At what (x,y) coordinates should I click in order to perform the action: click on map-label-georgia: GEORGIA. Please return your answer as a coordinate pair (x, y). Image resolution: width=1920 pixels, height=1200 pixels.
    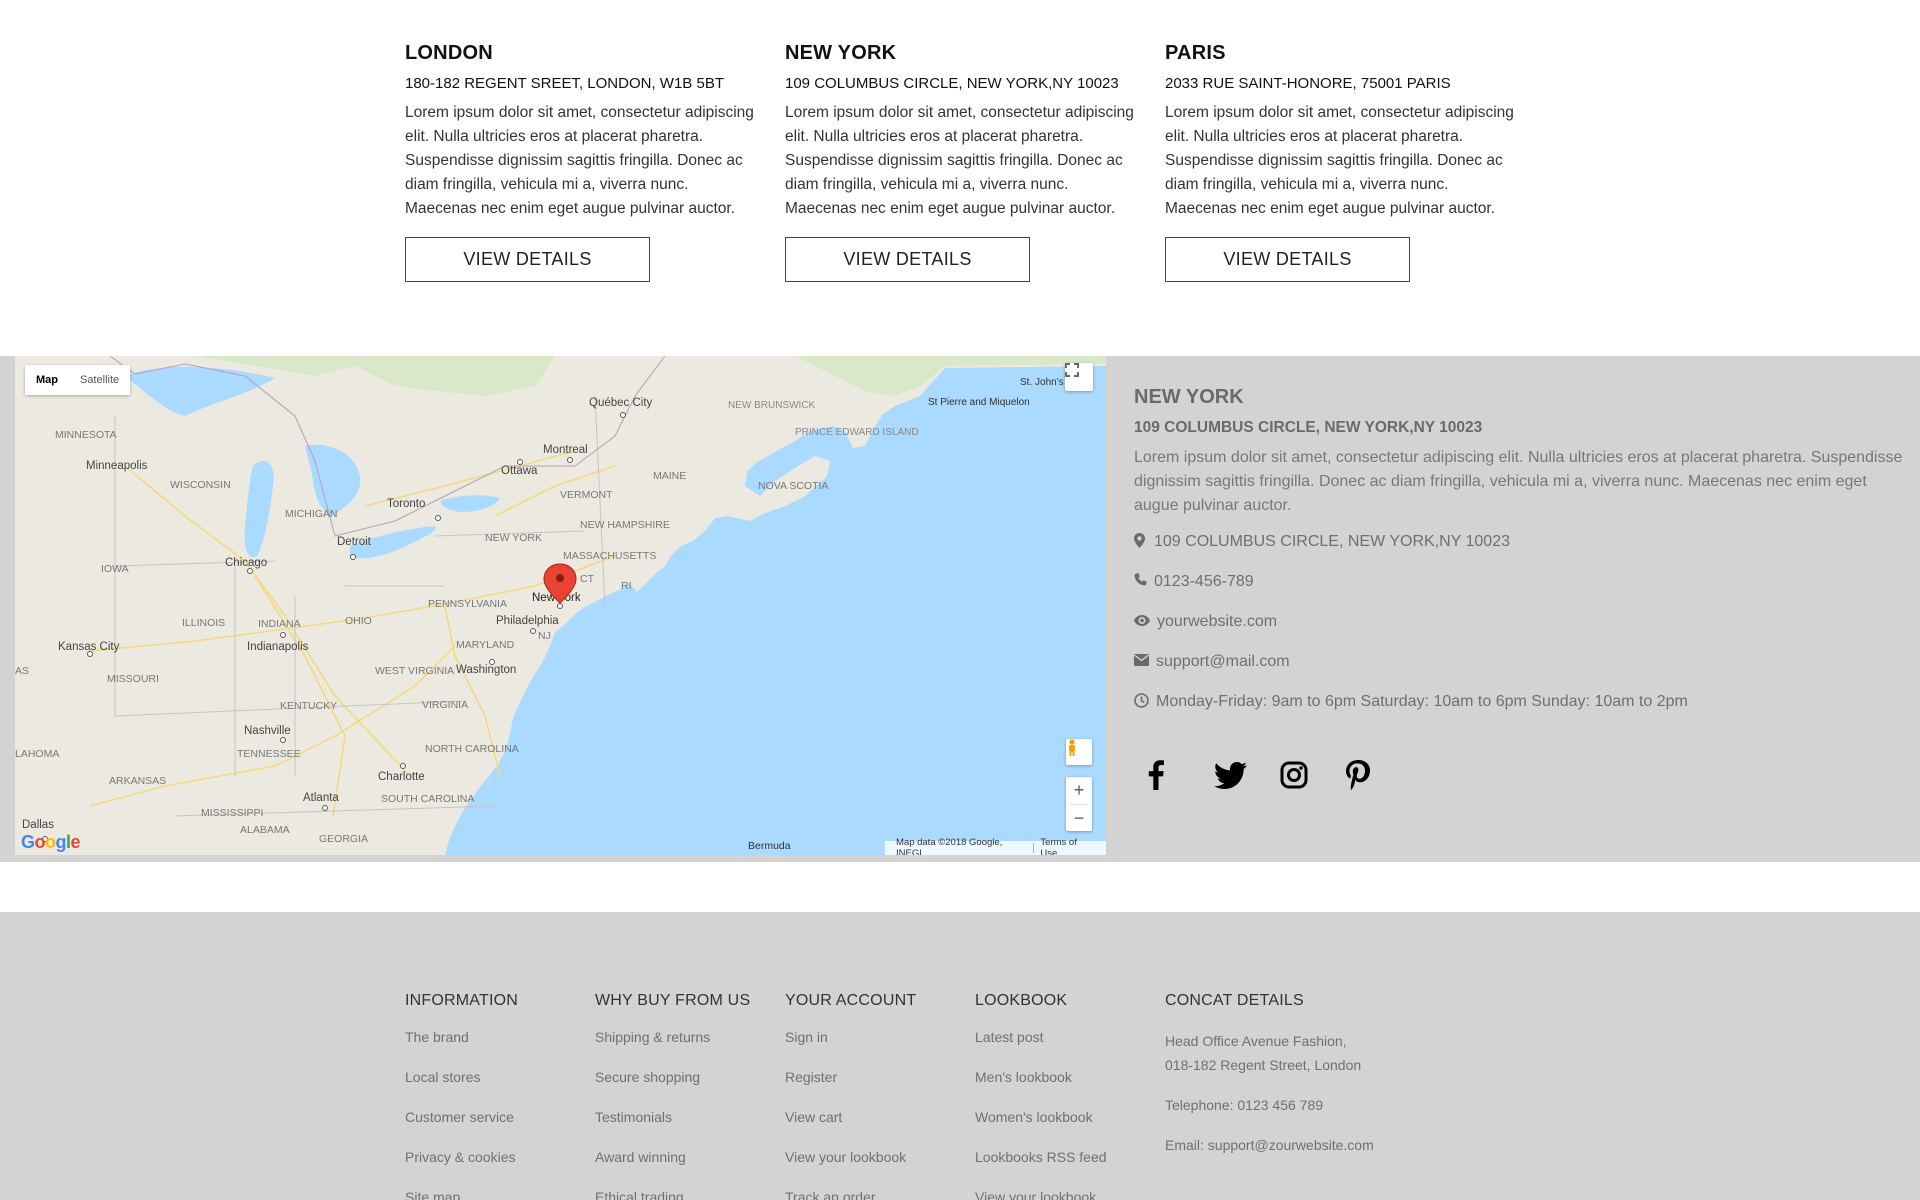
    Looking at the image, I should click on (343, 839).